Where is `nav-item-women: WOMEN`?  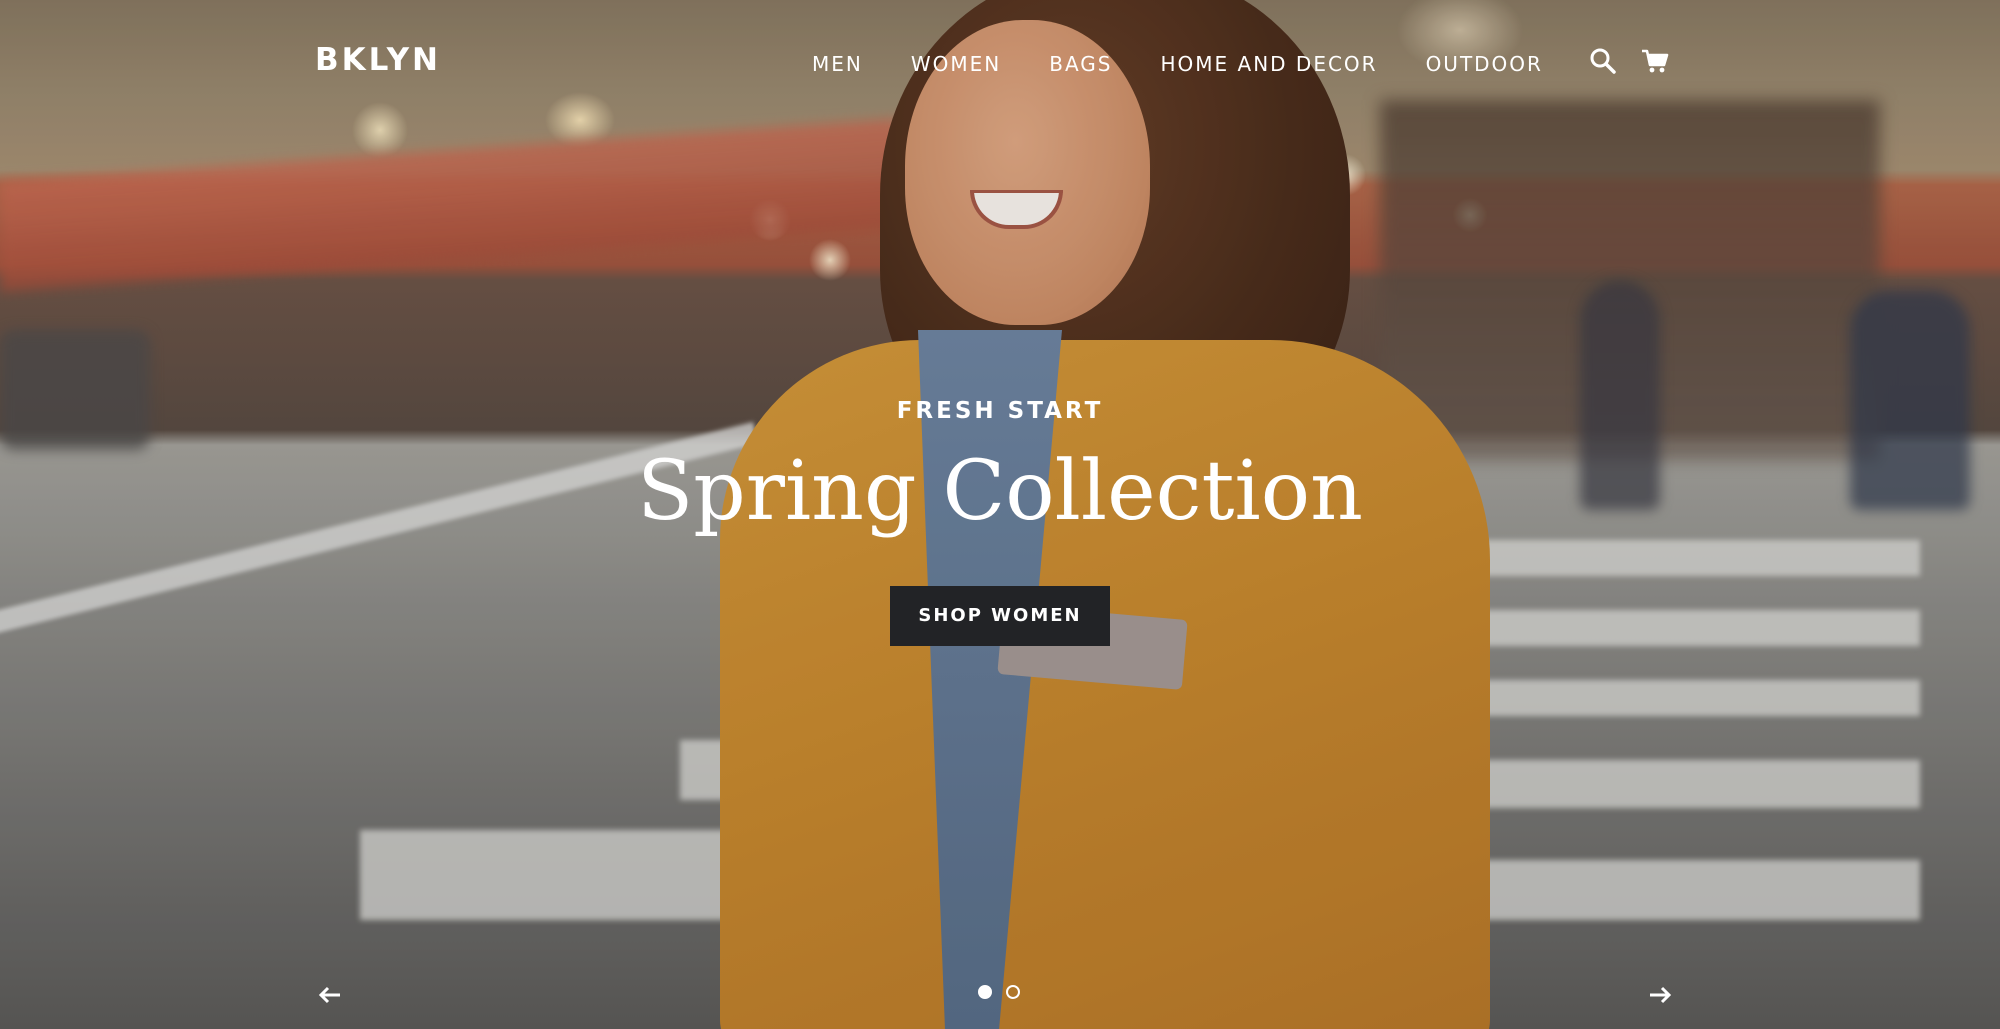 nav-item-women: WOMEN is located at coordinates (956, 64).